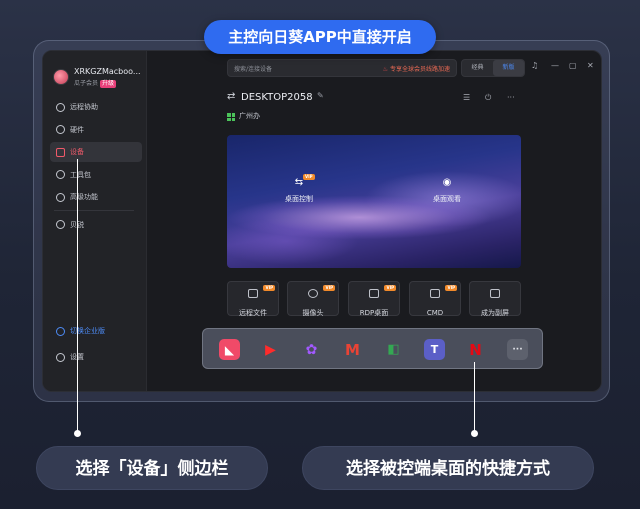 The image size is (640, 509). Describe the element at coordinates (96, 357) in the screenshot. I see `settings-button: 设置` at that location.